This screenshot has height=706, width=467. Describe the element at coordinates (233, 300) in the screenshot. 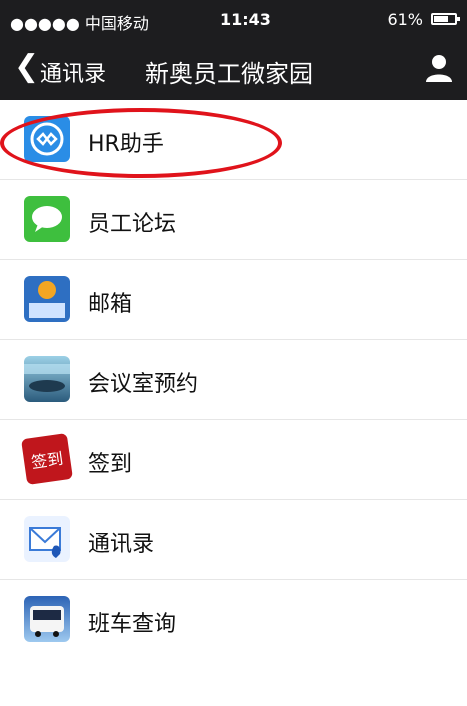

I see `list-item-mail: 邮箱` at that location.